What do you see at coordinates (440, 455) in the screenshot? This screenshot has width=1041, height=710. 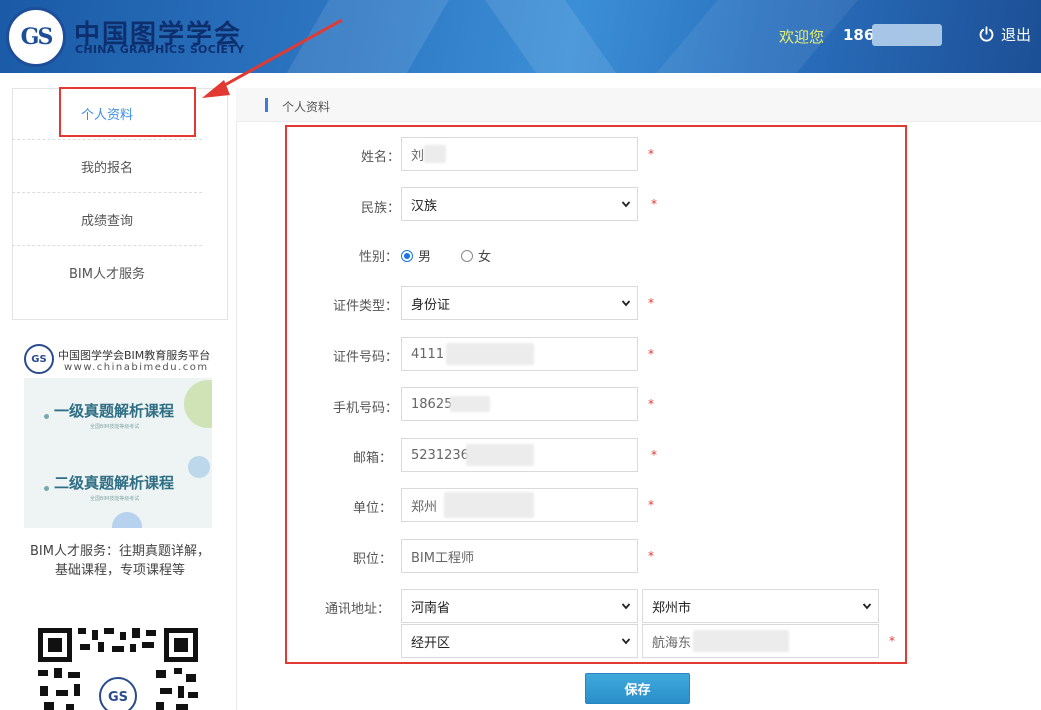 I see `email-value: 5231236` at bounding box center [440, 455].